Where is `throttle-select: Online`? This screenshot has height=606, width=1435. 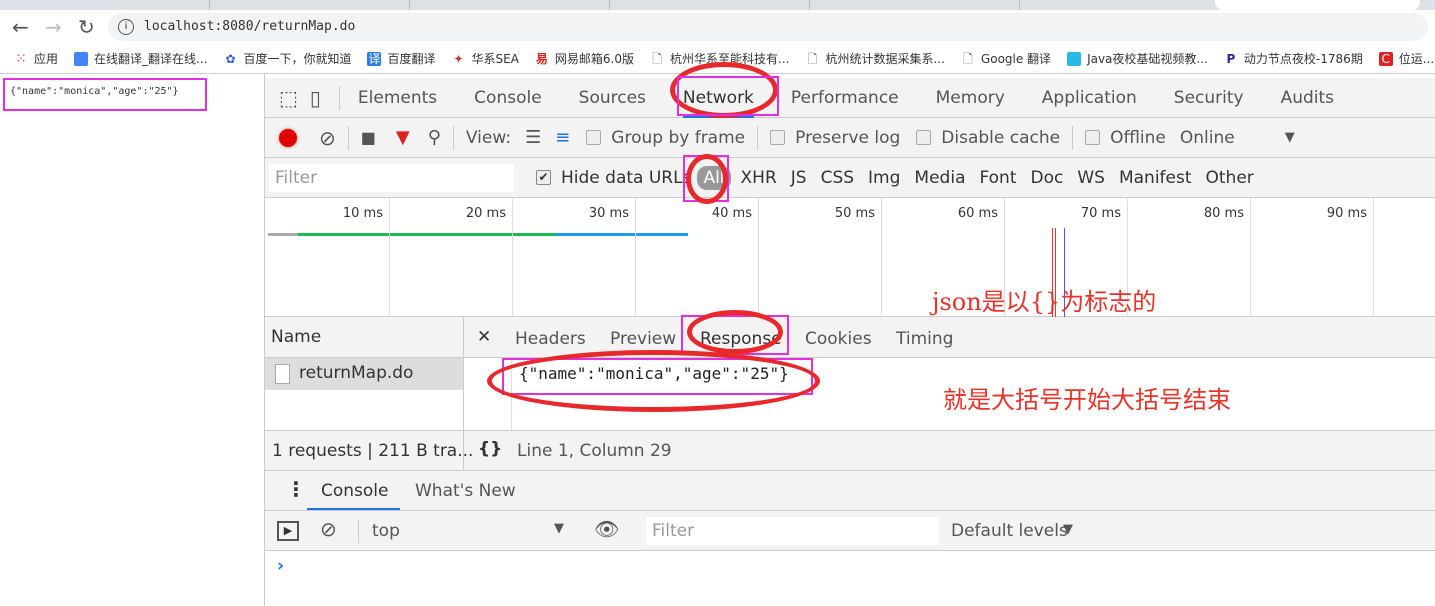 throttle-select: Online is located at coordinates (1207, 138).